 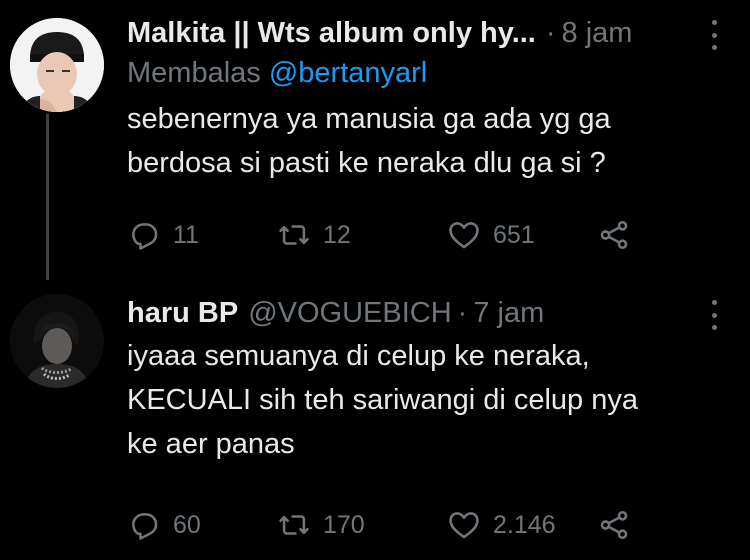 What do you see at coordinates (344, 524) in the screenshot?
I see `retweet-count: 170` at bounding box center [344, 524].